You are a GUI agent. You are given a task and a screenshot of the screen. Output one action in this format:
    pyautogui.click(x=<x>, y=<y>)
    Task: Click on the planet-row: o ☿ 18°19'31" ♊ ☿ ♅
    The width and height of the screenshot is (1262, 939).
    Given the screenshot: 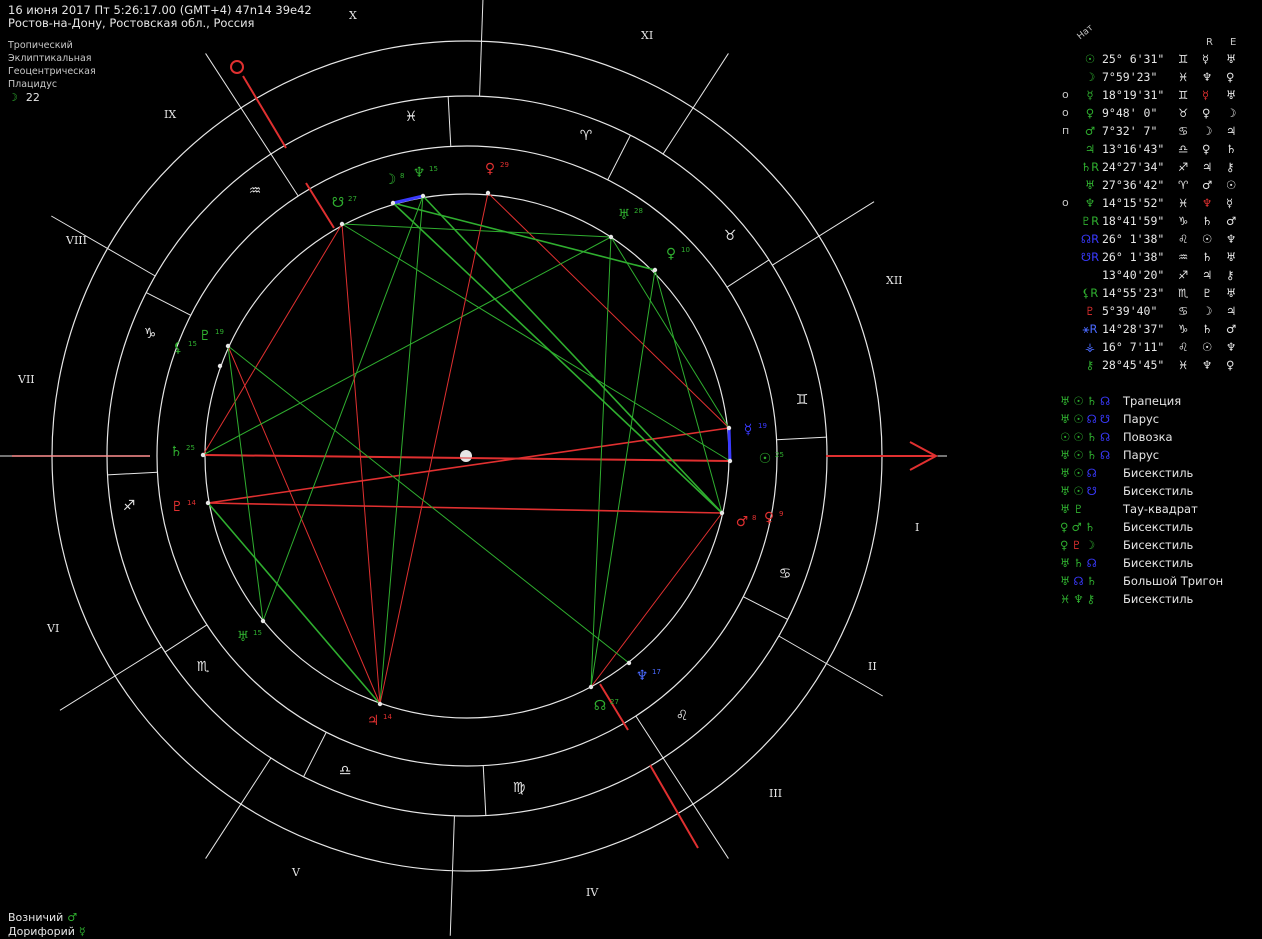 What is the action you would take?
    pyautogui.click(x=1160, y=97)
    